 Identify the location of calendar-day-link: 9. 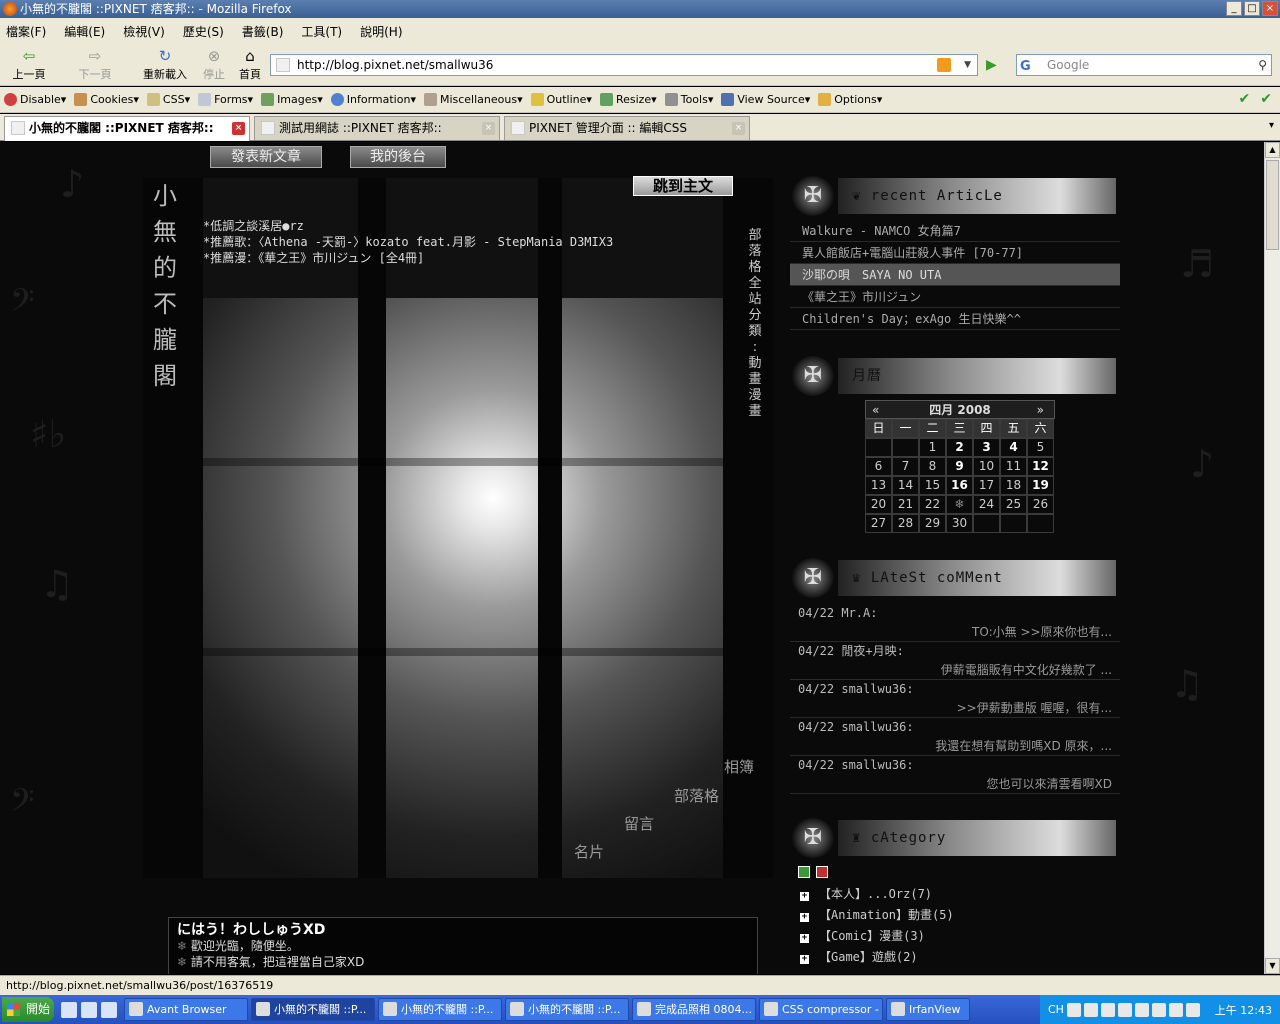
(959, 466).